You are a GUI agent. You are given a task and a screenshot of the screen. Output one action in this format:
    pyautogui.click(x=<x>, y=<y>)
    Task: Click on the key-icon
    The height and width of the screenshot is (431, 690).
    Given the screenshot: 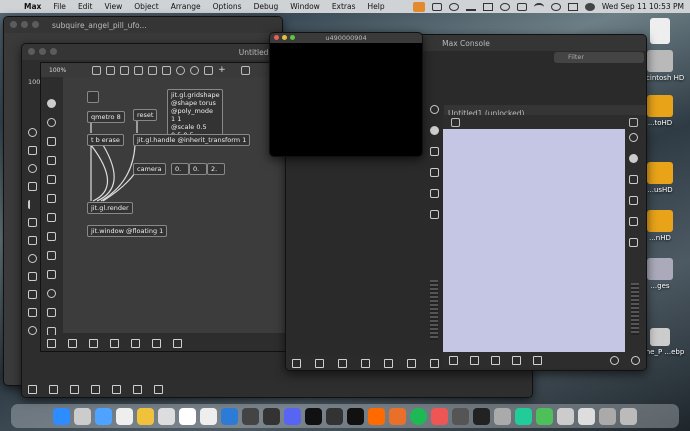 What is the action you would take?
    pyautogui.click(x=32, y=240)
    